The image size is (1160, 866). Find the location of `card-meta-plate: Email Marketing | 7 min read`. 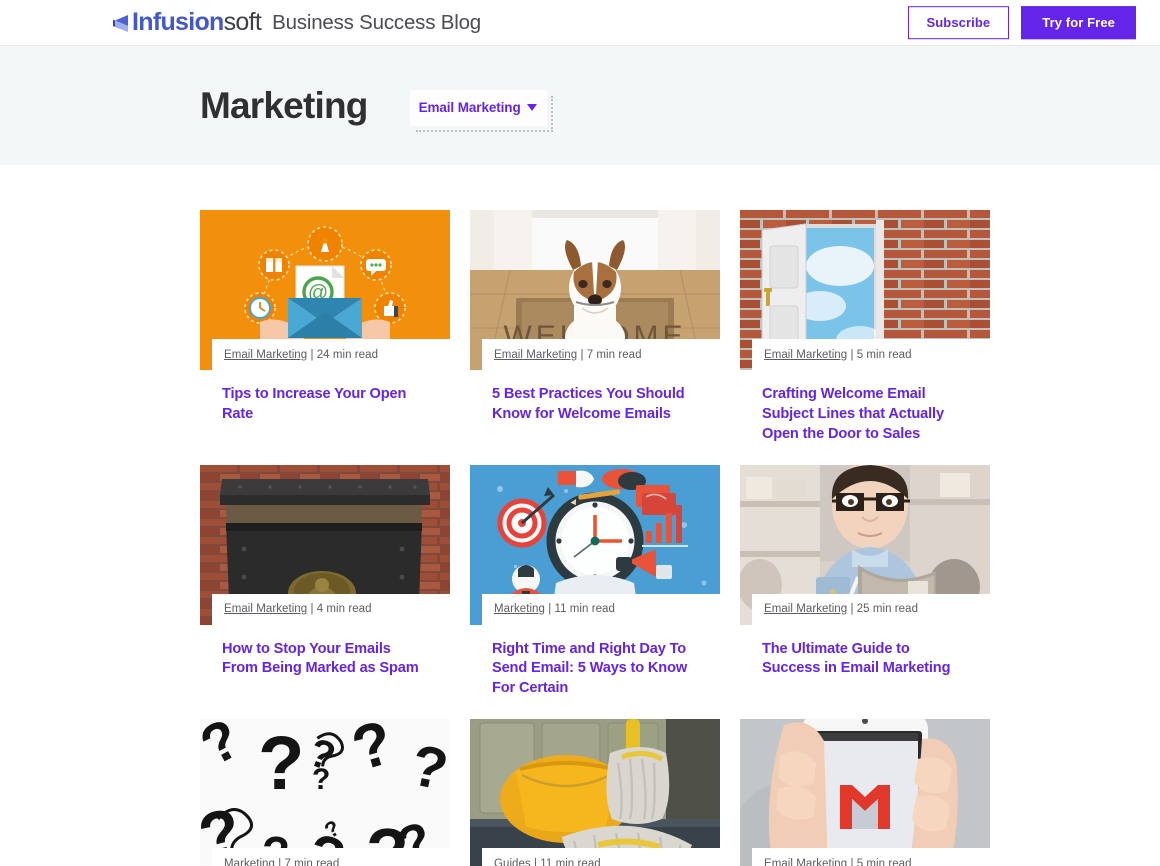

card-meta-plate: Email Marketing | 7 min read is located at coordinates (601, 354).